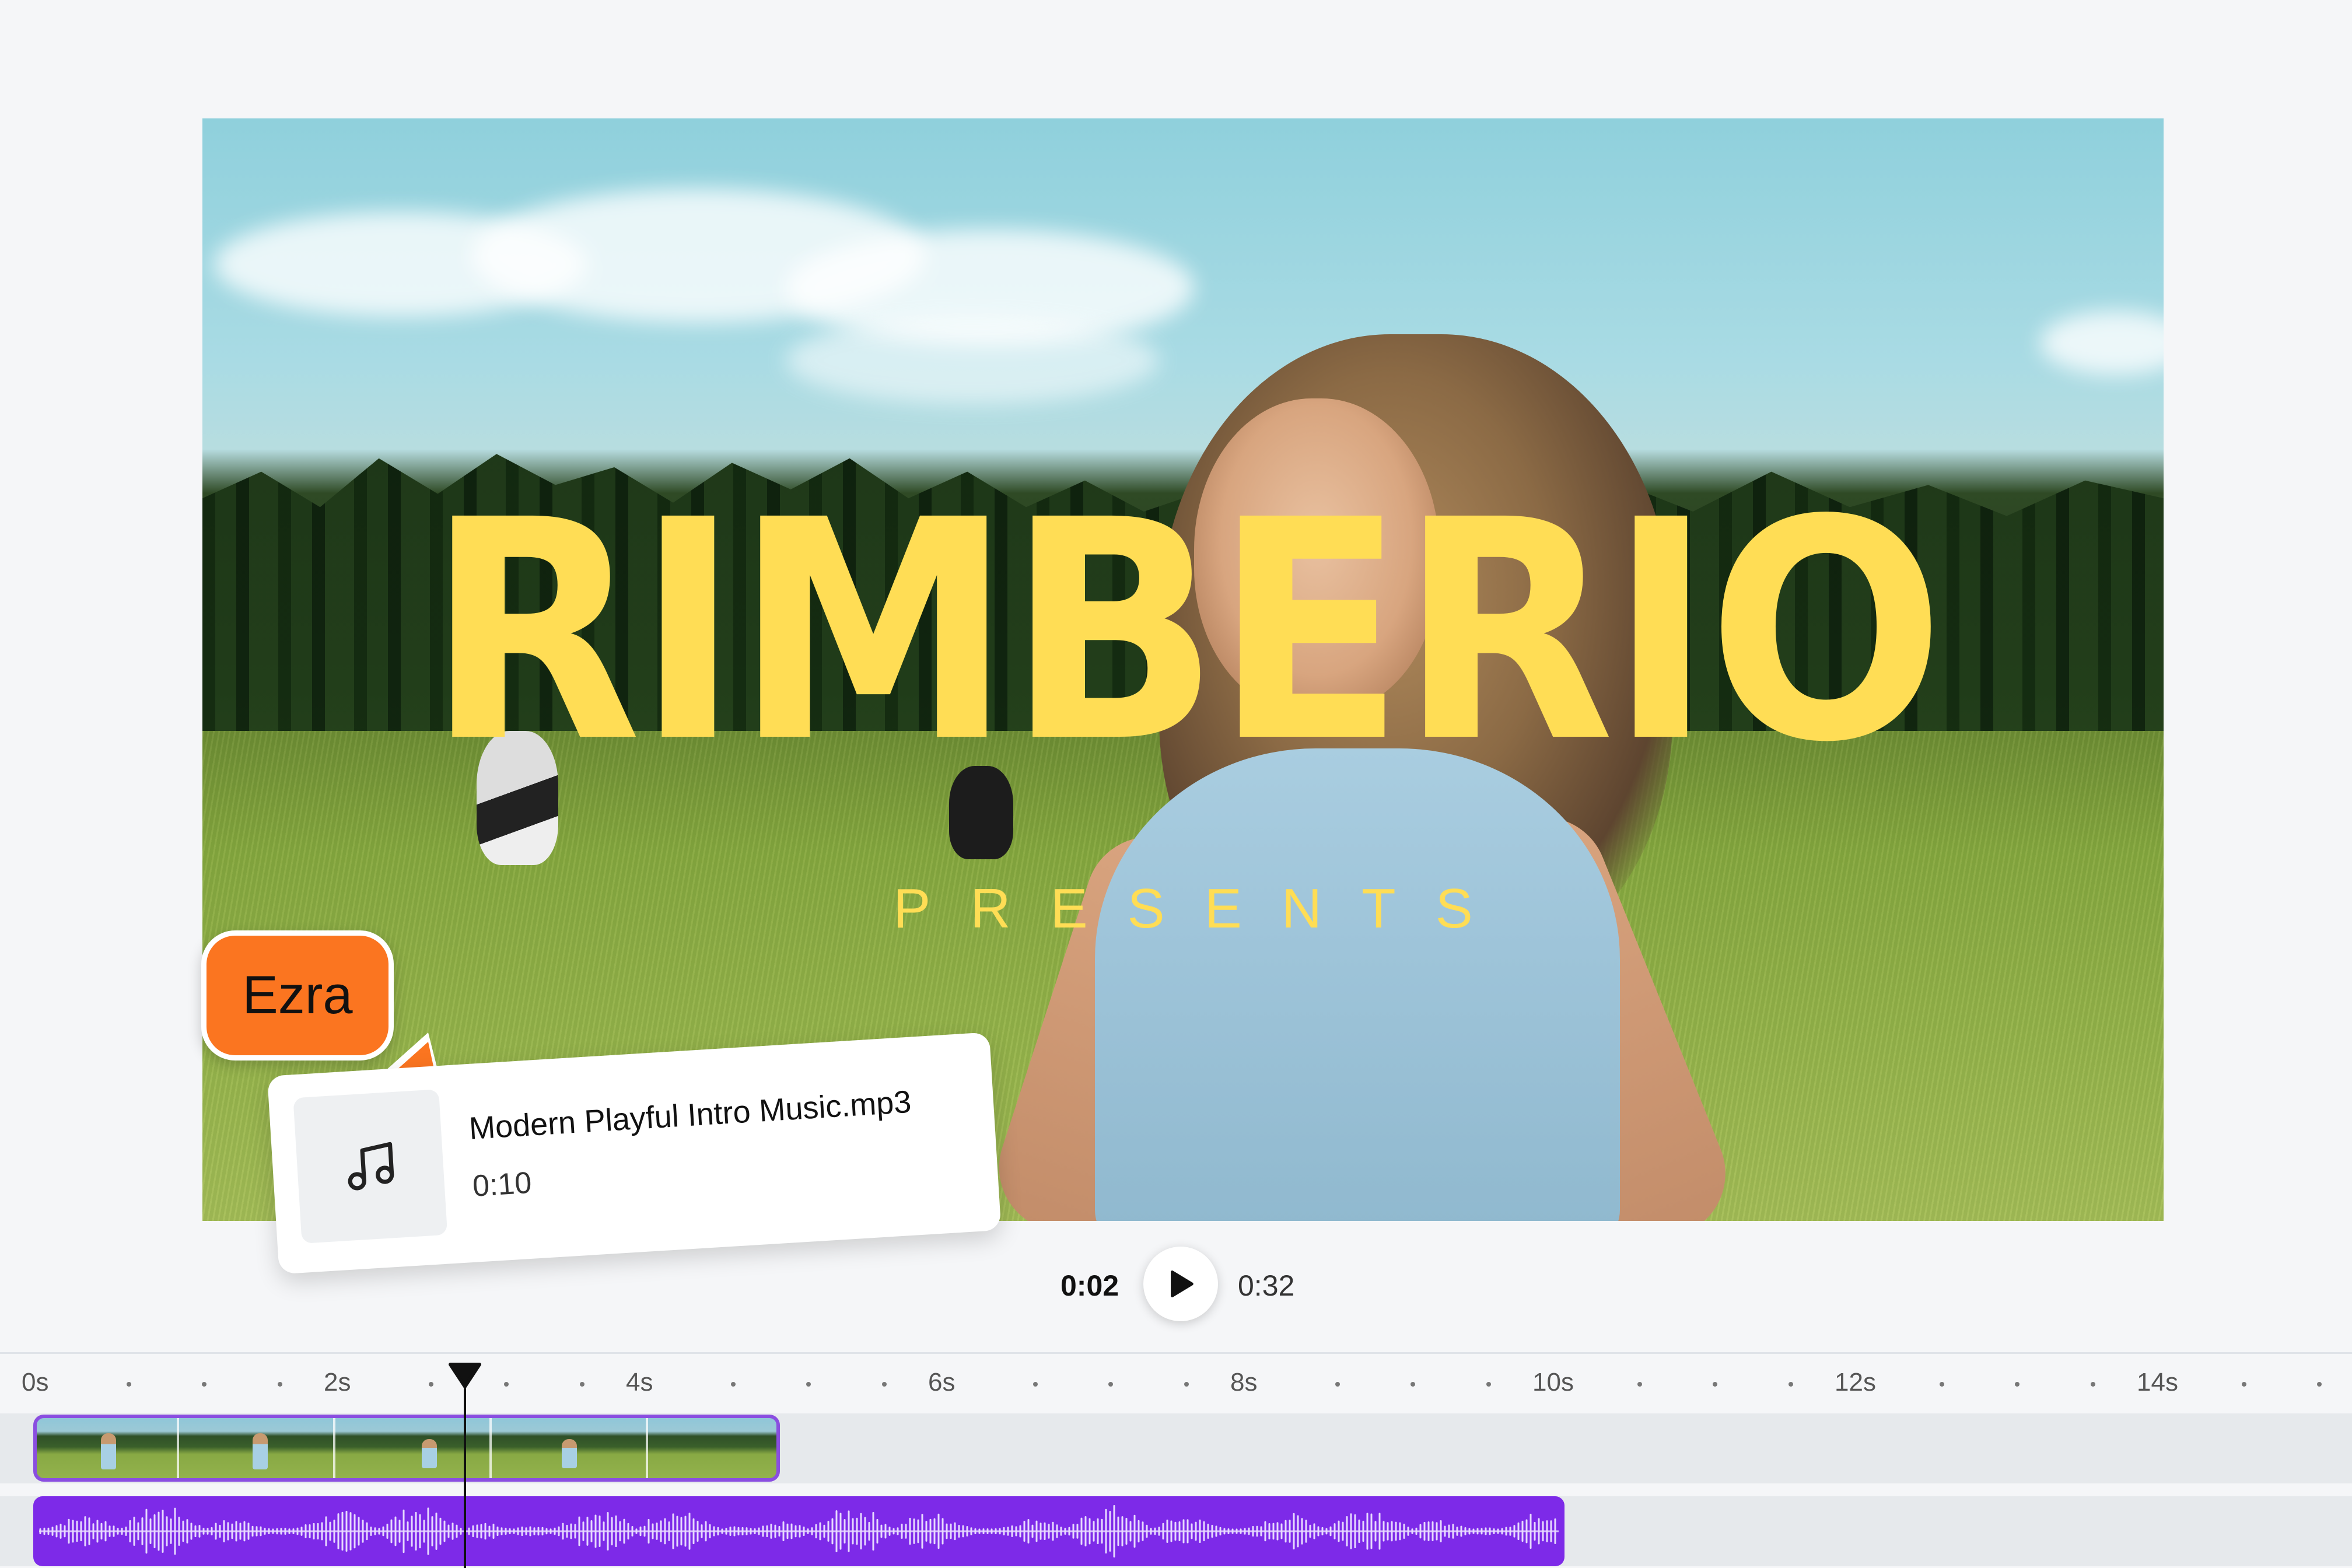 Image resolution: width=2352 pixels, height=1568 pixels. I want to click on timeline-divider, so click(1176, 1353).